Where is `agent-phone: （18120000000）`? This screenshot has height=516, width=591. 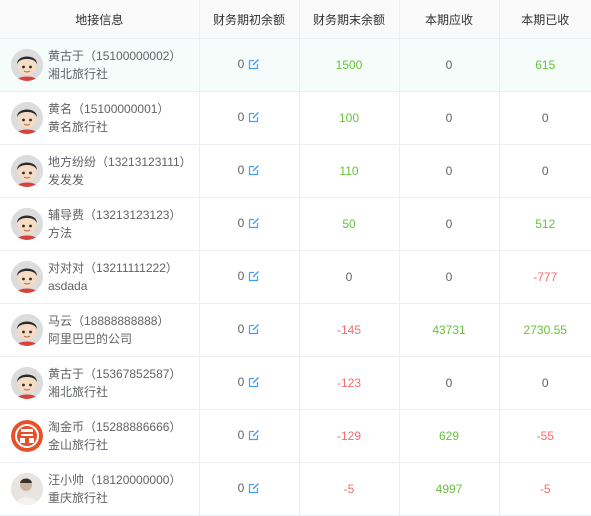 agent-phone: （18120000000） is located at coordinates (133, 480).